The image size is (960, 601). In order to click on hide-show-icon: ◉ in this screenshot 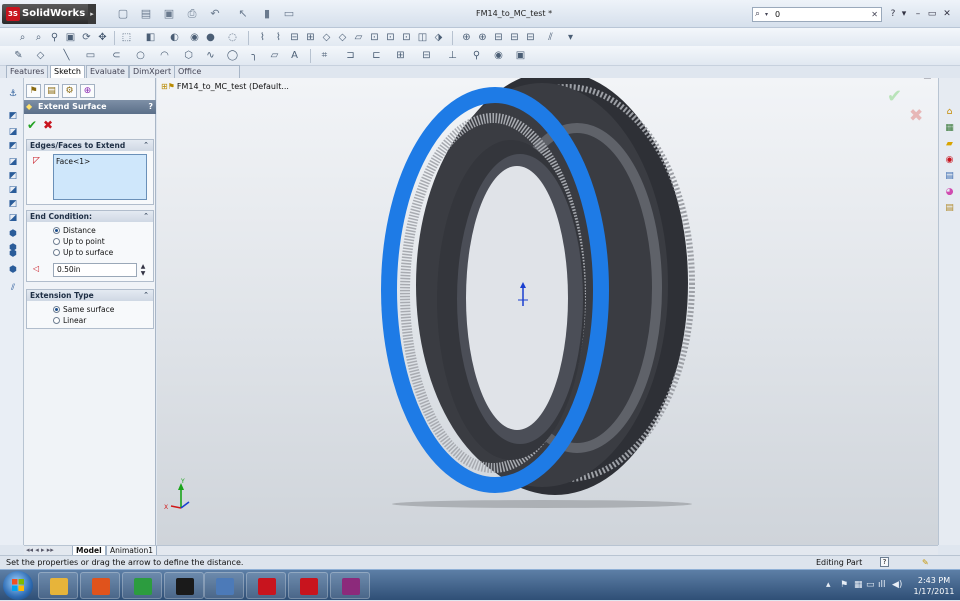, I will do `click(194, 37)`.